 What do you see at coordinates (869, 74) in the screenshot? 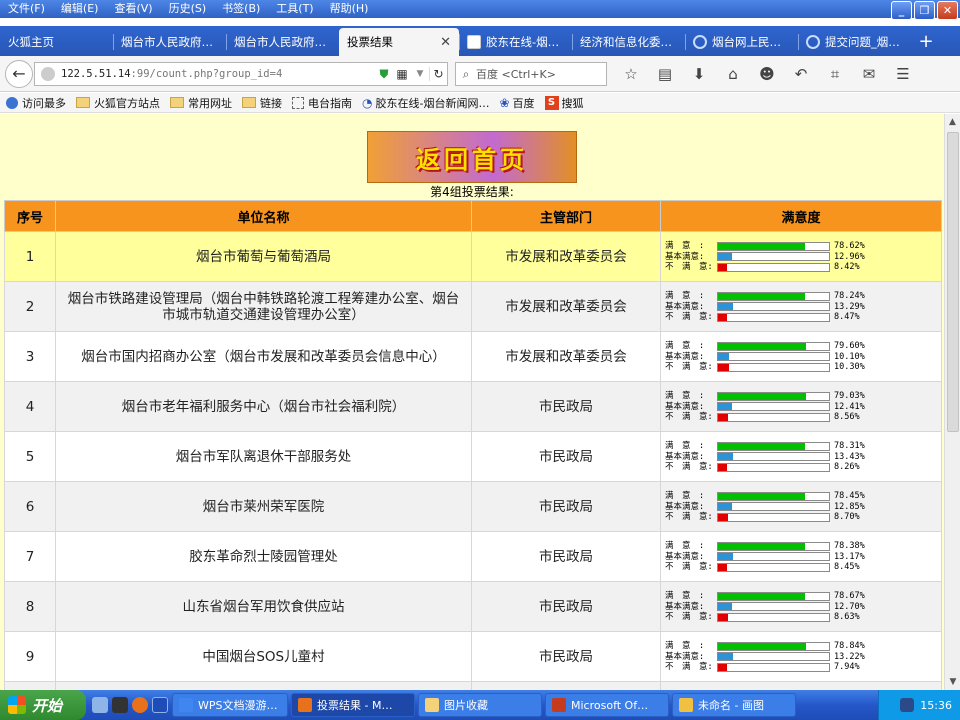
I see `message-icon: ✉` at bounding box center [869, 74].